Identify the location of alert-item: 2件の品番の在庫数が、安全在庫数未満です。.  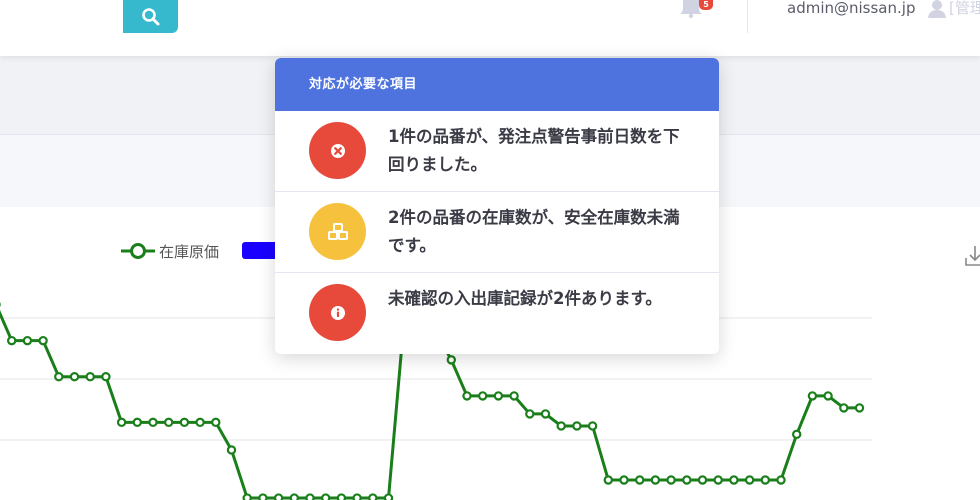
(497, 232).